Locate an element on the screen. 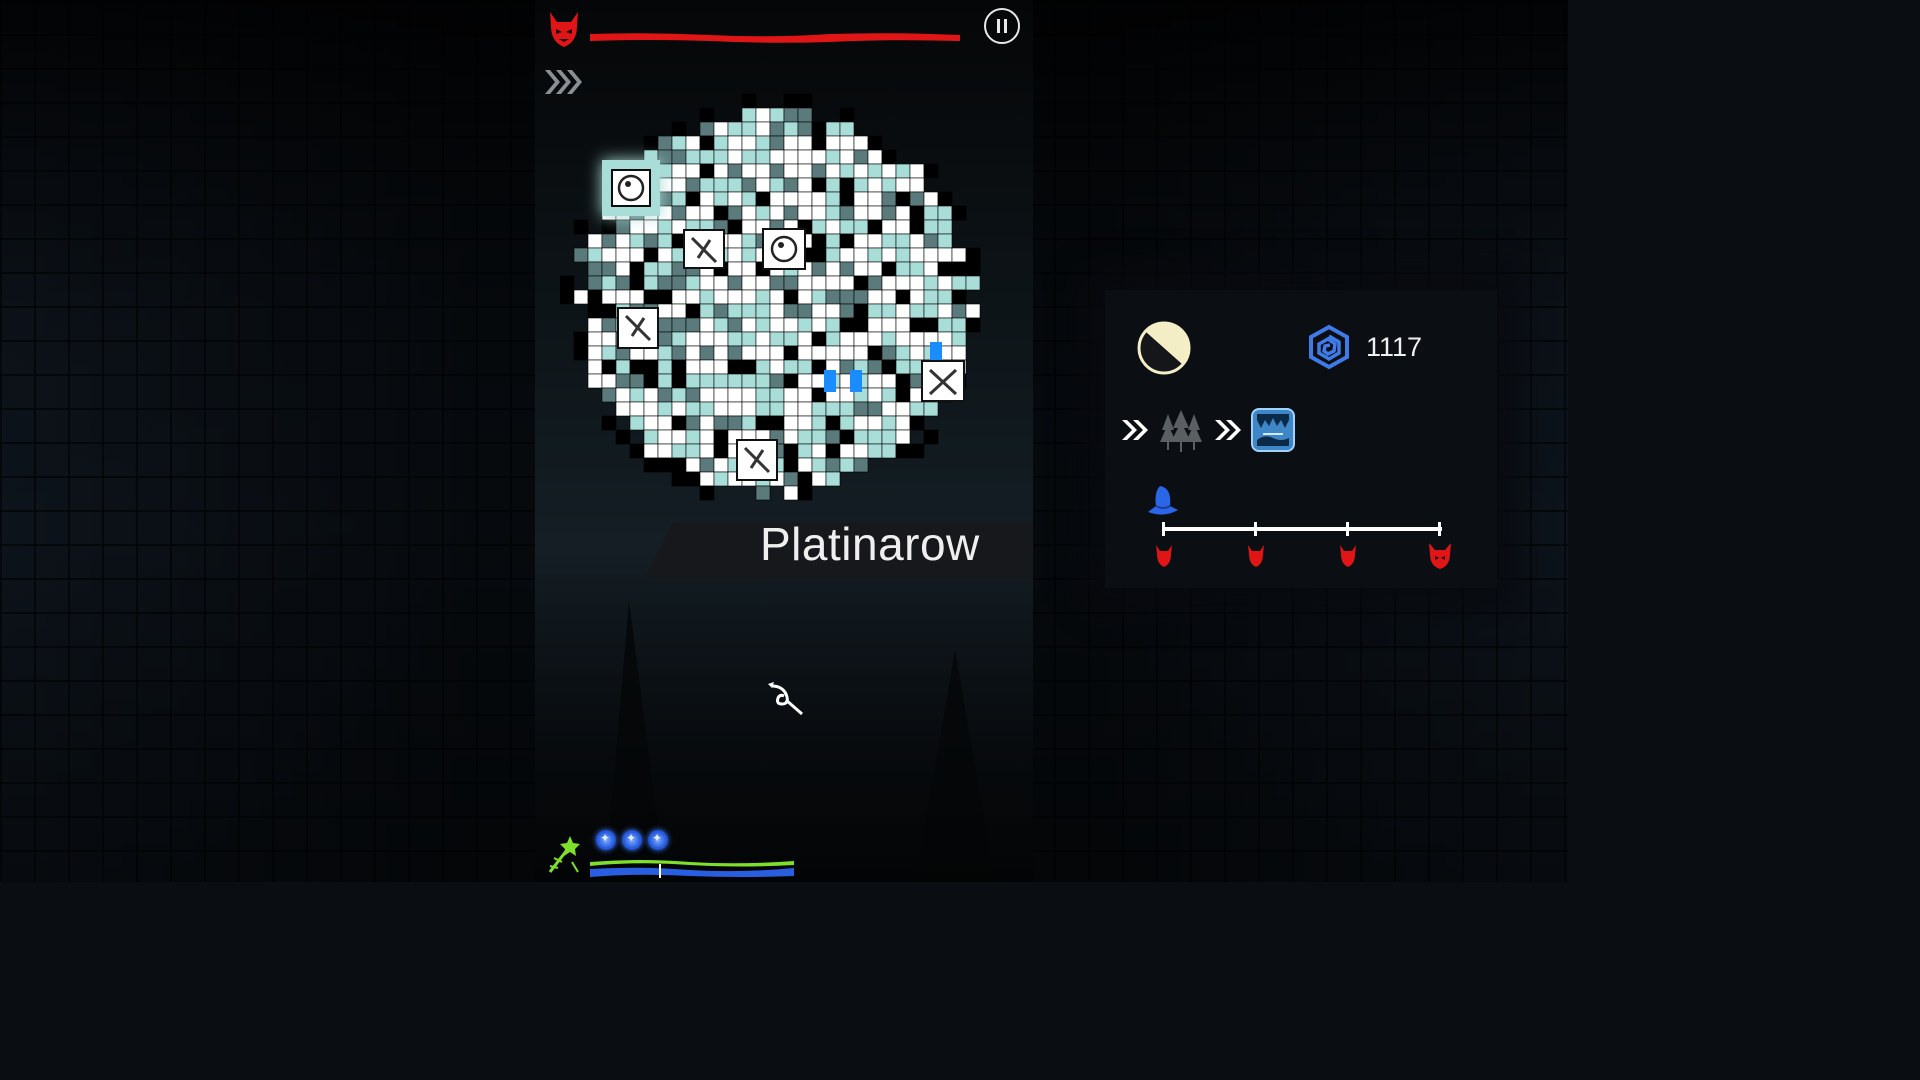  spiral-cursor-icon is located at coordinates (785, 699).